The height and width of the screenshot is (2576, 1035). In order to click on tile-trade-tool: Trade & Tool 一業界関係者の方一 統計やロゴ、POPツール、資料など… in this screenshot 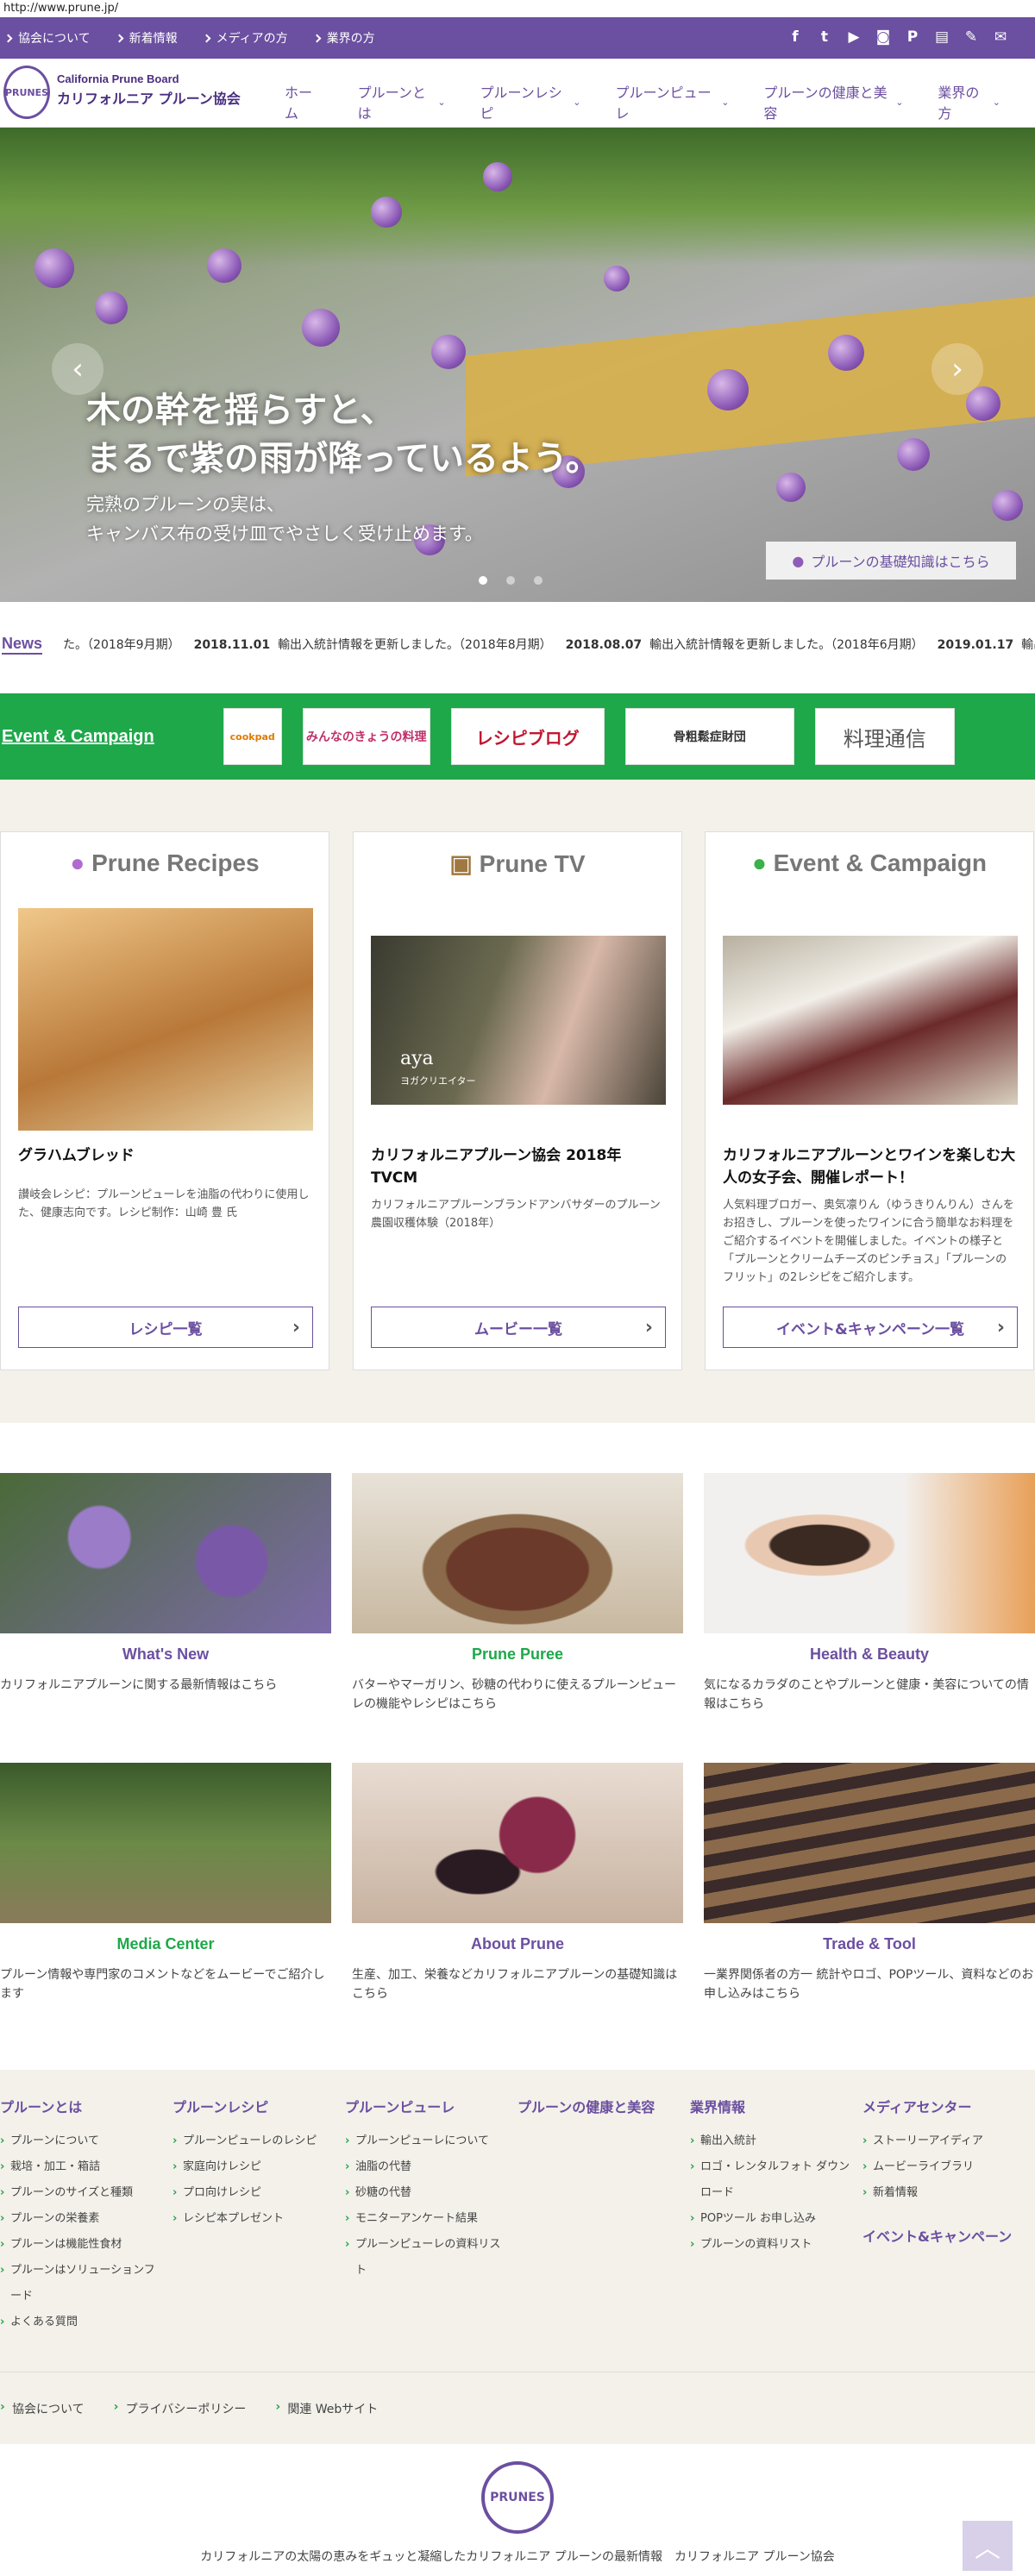, I will do `click(869, 1883)`.